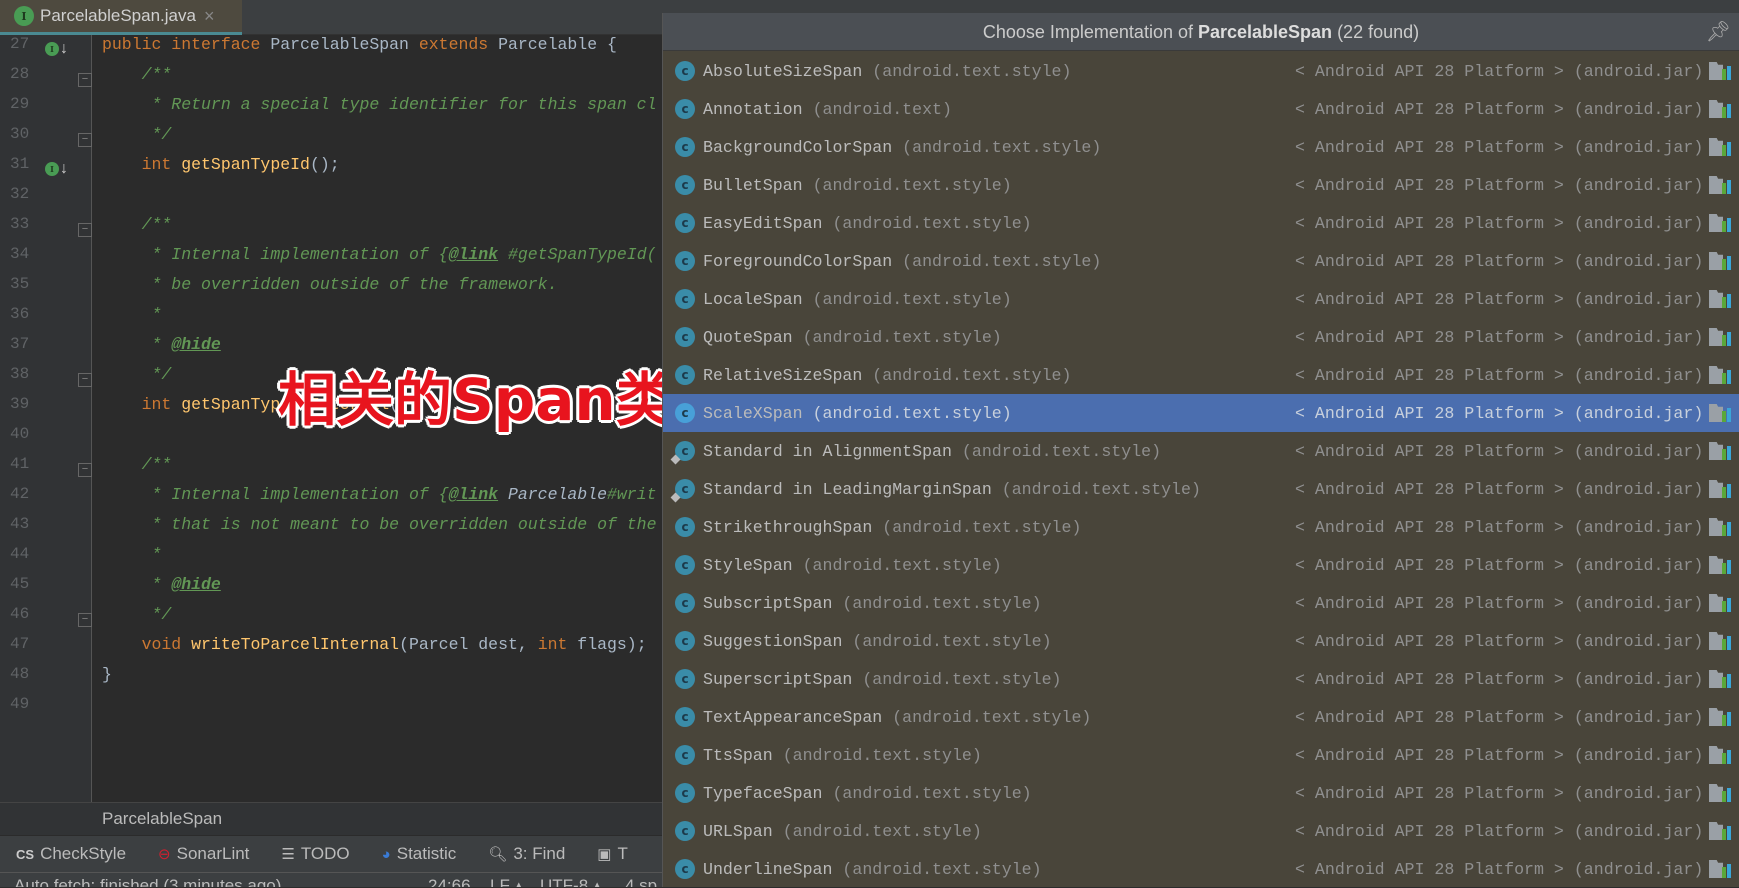 This screenshot has height=888, width=1739. I want to click on code-token: (Parcel dest,, so click(468, 644).